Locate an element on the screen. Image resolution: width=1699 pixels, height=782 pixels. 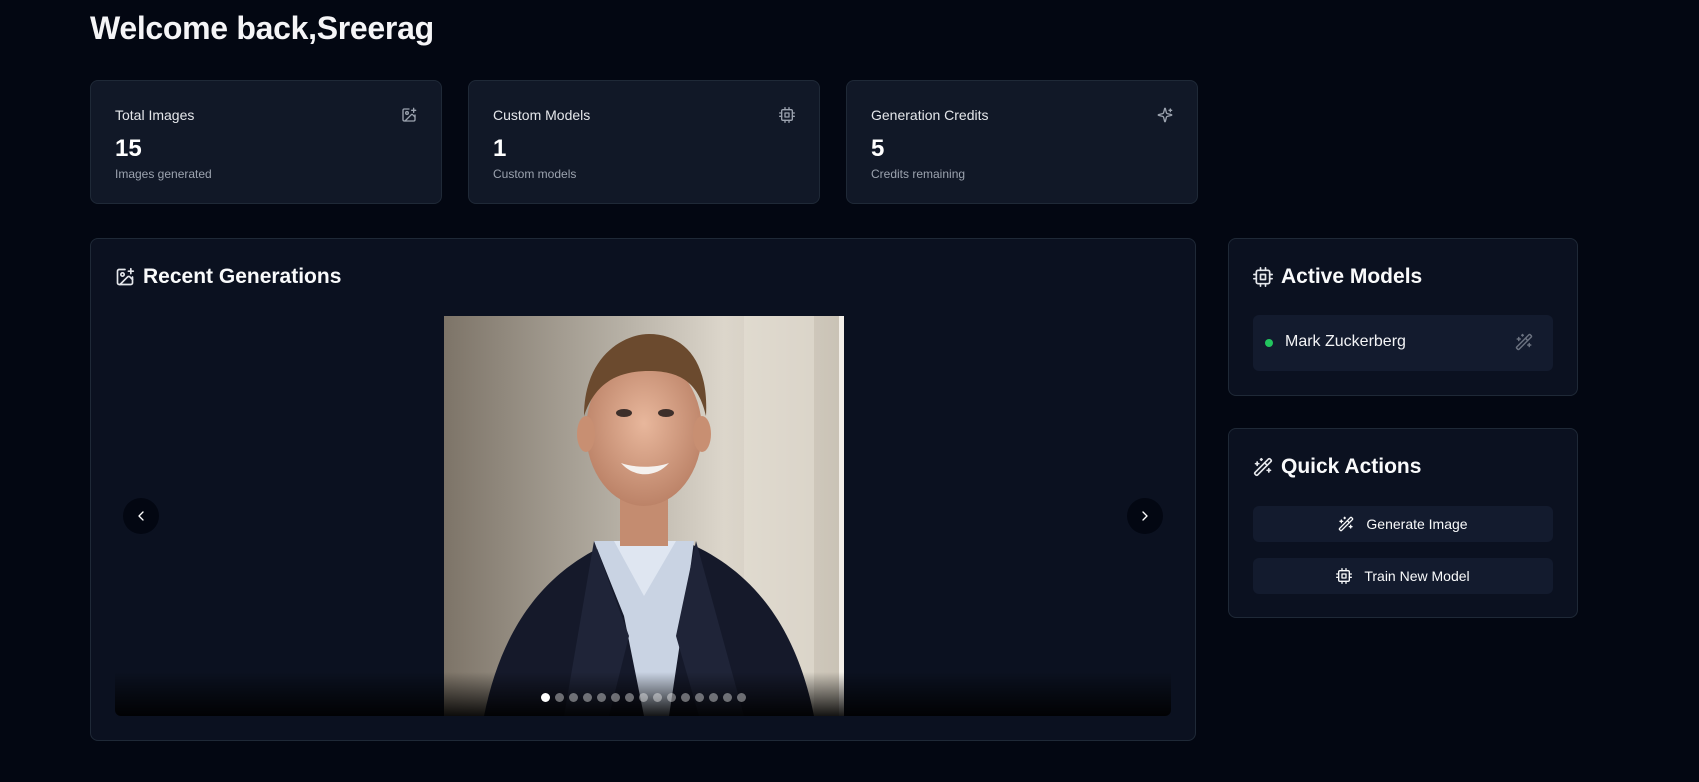
carousel-next-button is located at coordinates (1145, 516).